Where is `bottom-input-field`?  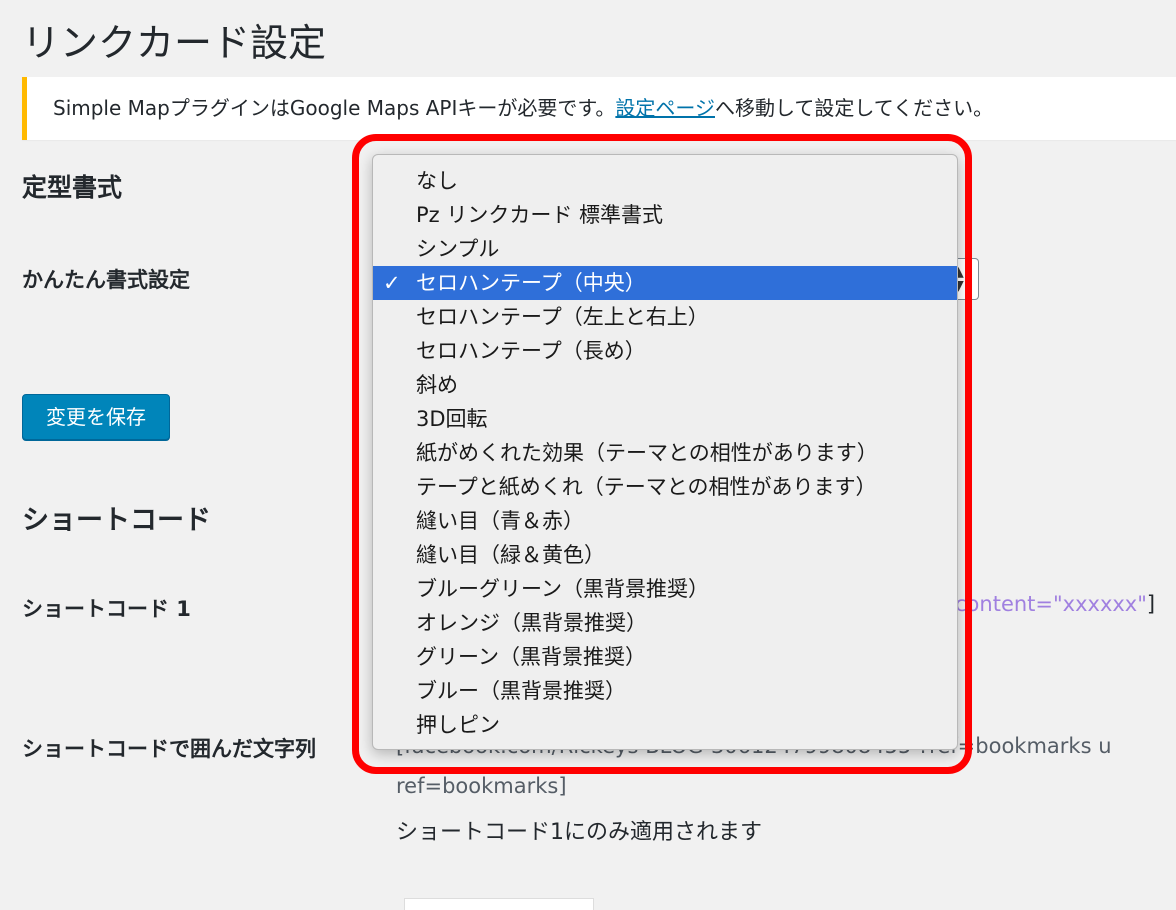
bottom-input-field is located at coordinates (499, 904).